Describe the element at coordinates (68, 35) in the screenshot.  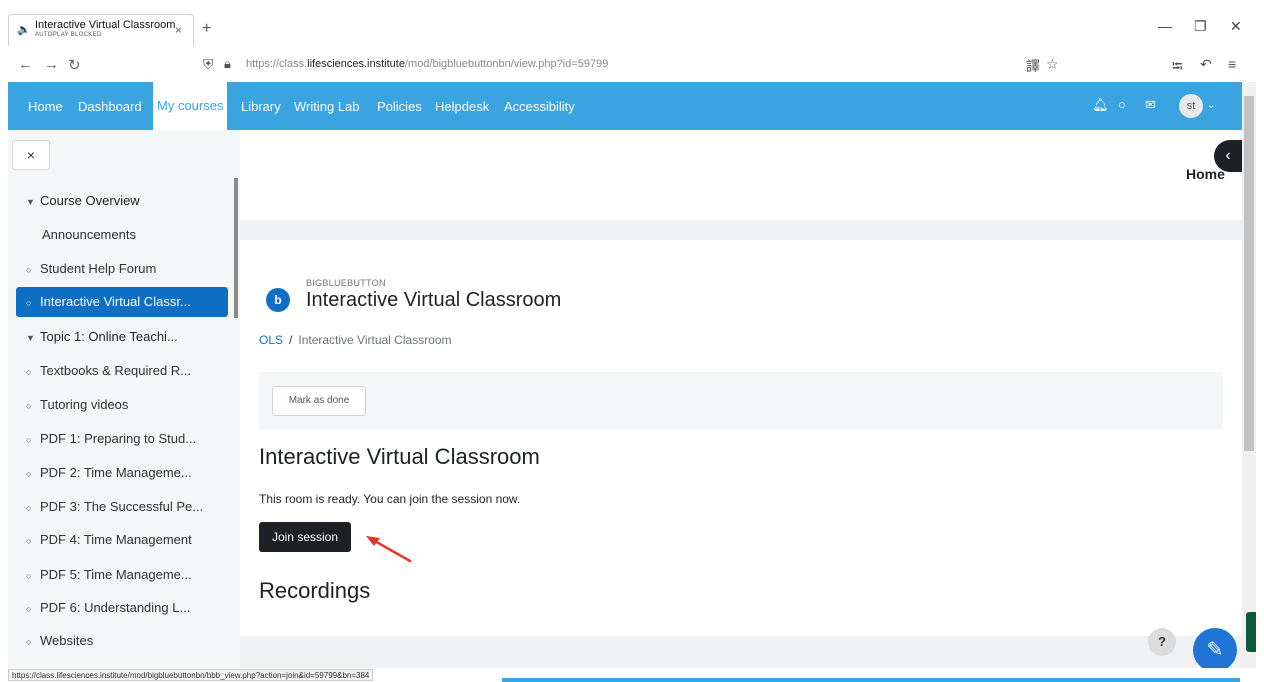
I see `tab-subtitle: AUTOPLAY BLOCKED` at that location.